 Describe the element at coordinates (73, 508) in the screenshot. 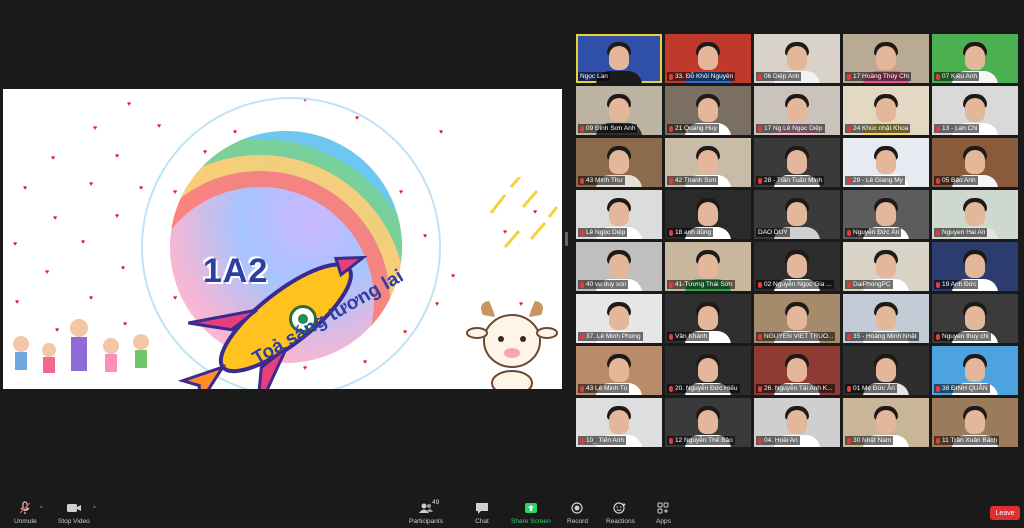

I see `video-camera-icon` at that location.